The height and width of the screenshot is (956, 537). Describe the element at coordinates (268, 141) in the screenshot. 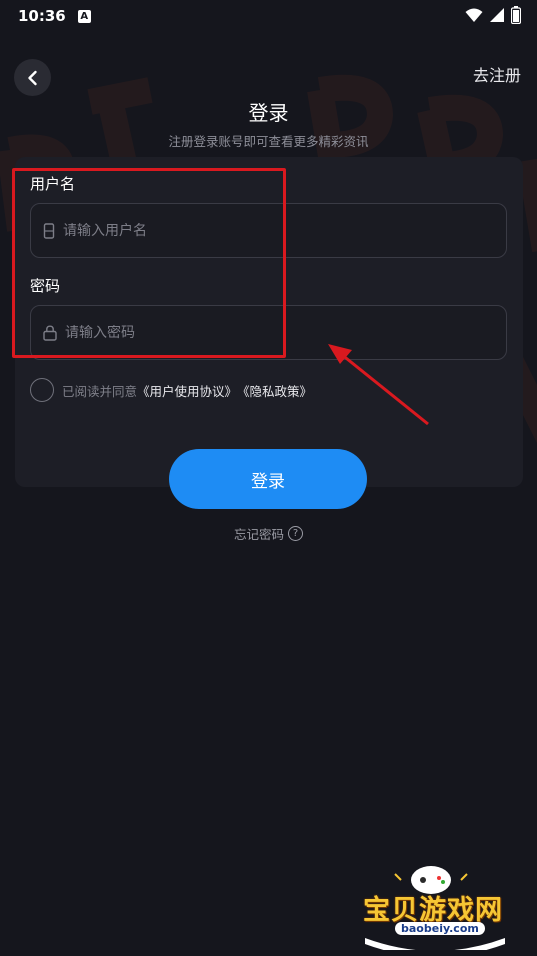

I see `page-subtitle: 注册登录账号即可查看更多精彩资讯` at that location.